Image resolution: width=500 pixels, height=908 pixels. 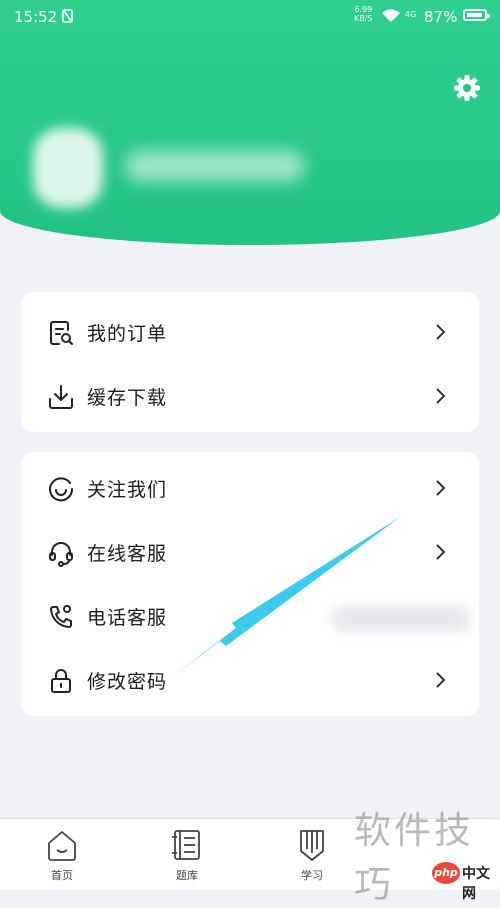 What do you see at coordinates (215, 166) in the screenshot?
I see `username-blurred` at bounding box center [215, 166].